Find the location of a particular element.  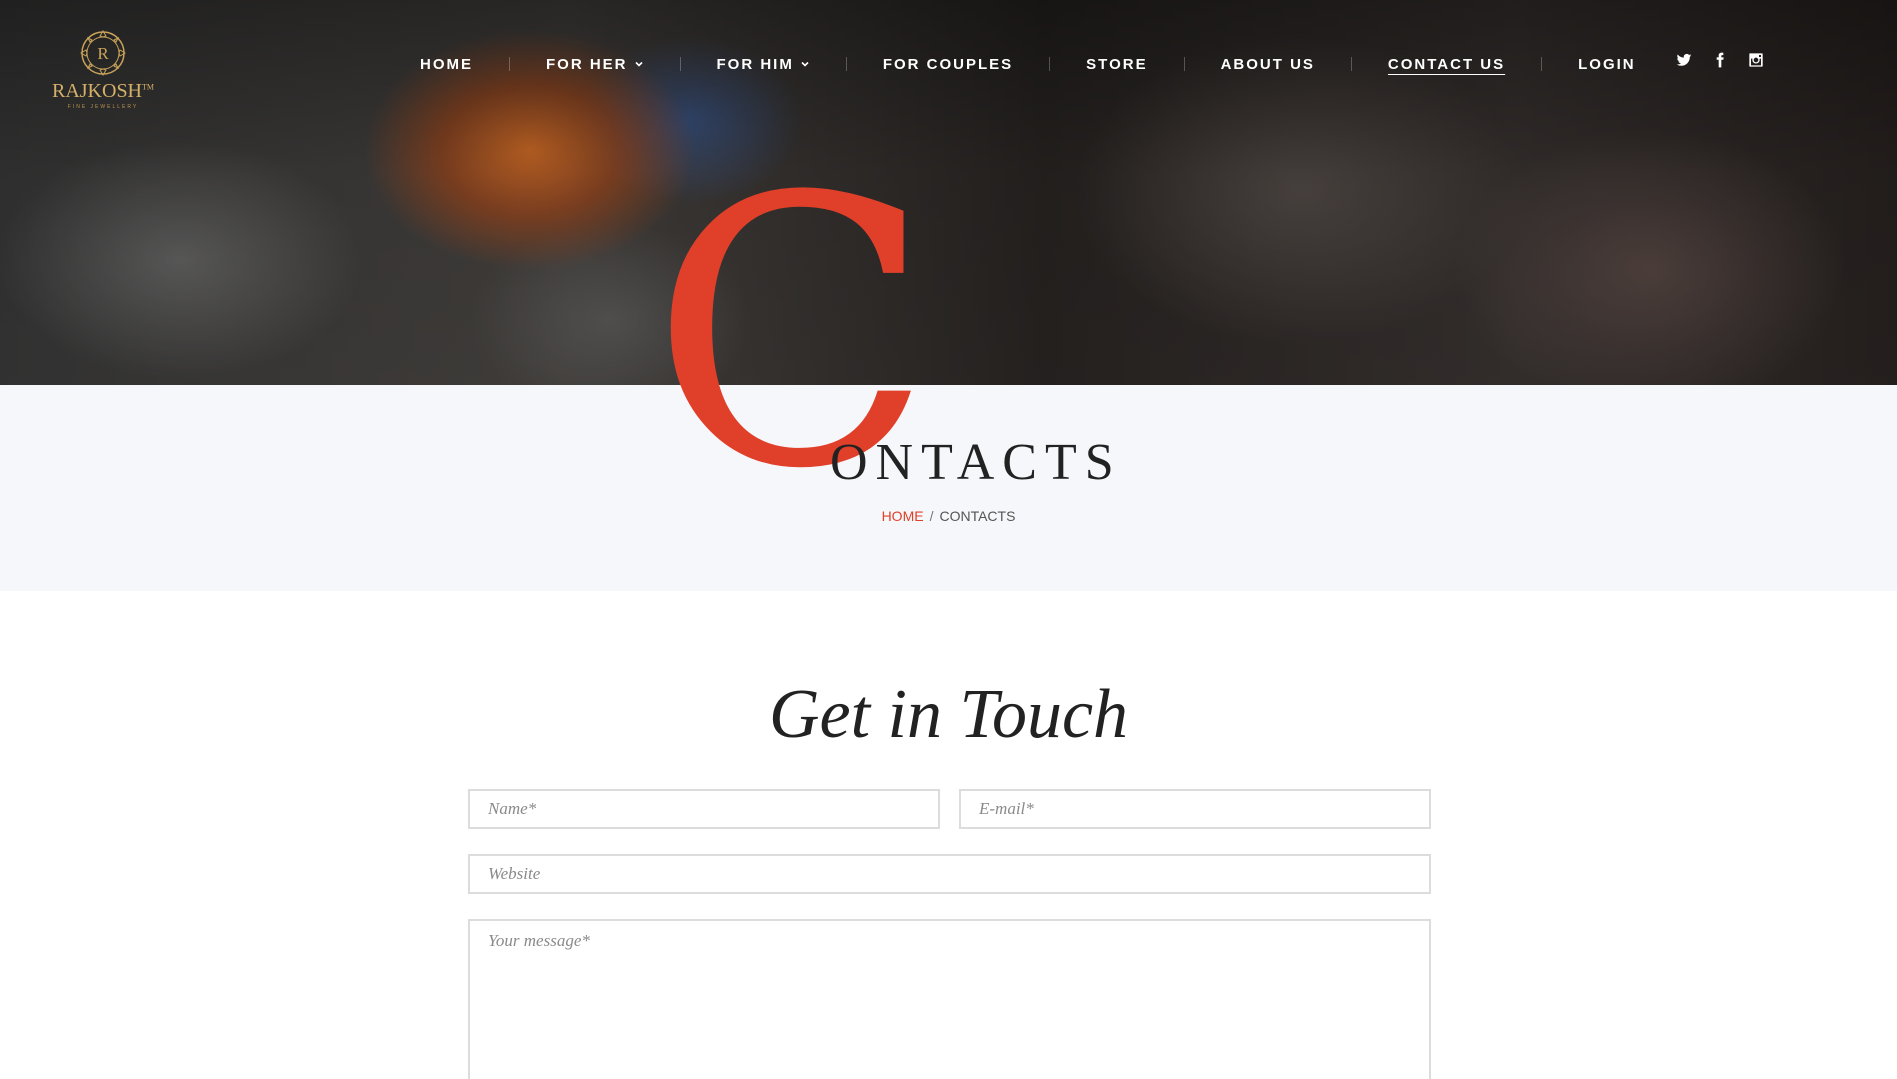

instagram-icon is located at coordinates (1756, 60).